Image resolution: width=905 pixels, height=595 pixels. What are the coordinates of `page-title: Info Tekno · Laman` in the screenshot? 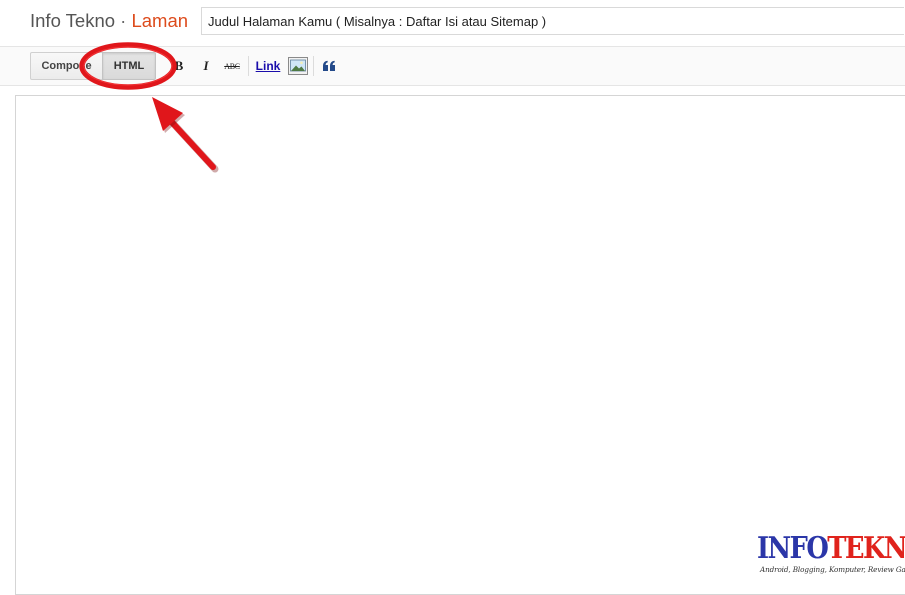 It's located at (109, 21).